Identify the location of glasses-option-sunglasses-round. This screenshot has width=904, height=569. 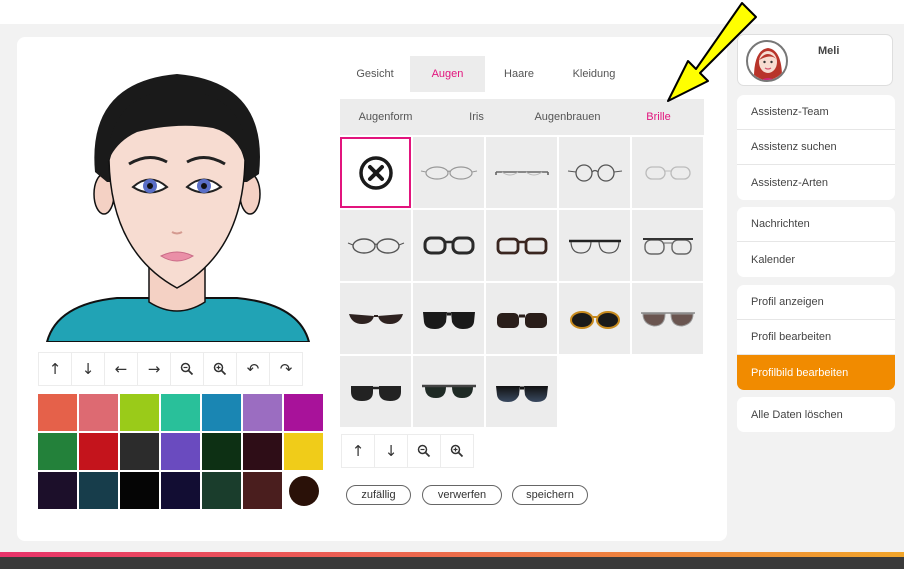
(375, 391).